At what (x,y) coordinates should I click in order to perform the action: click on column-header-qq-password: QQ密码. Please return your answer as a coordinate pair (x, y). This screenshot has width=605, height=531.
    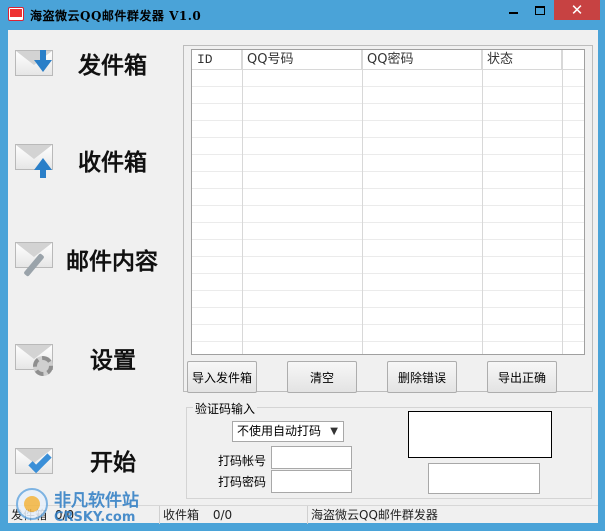
    Looking at the image, I should click on (422, 60).